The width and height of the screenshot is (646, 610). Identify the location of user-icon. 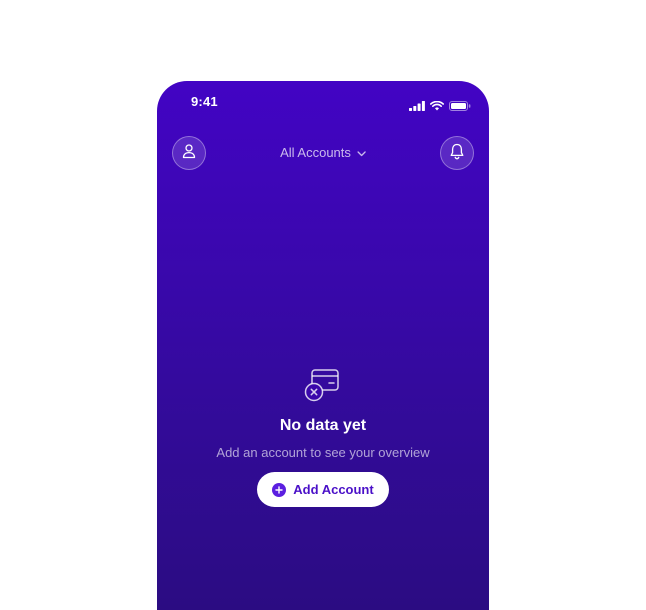
(189, 153).